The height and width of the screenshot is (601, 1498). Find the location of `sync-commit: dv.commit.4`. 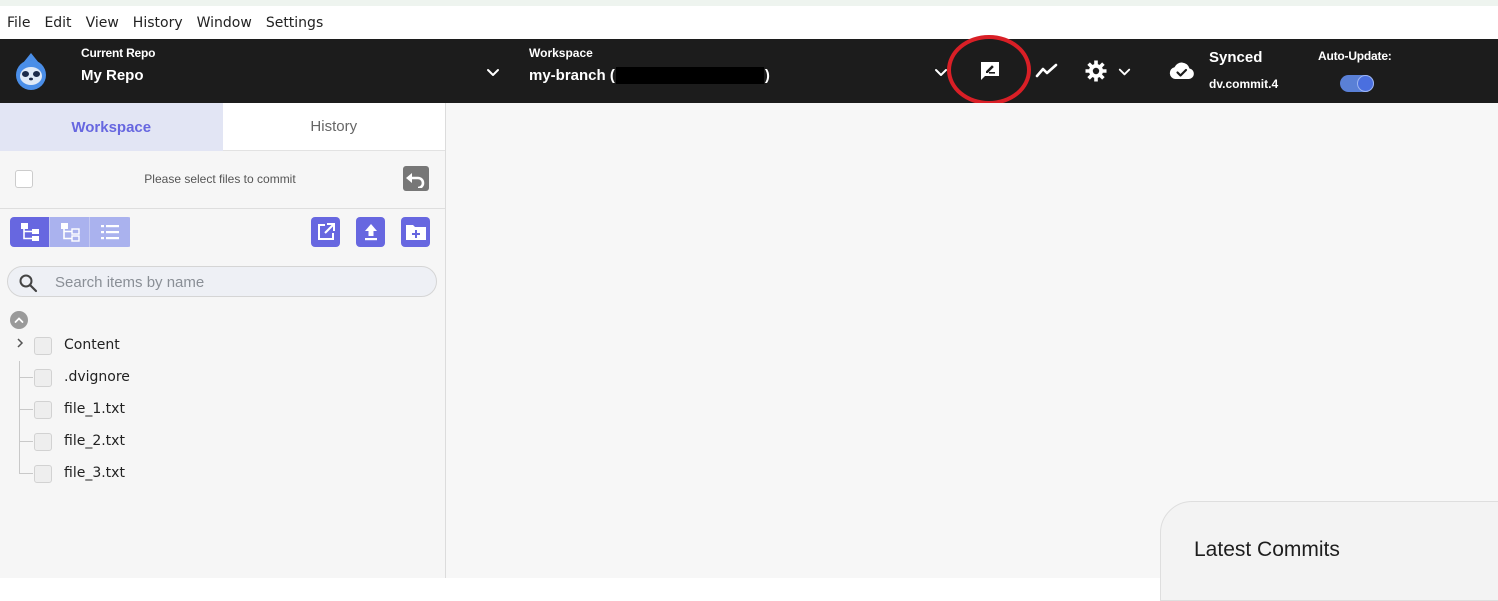

sync-commit: dv.commit.4 is located at coordinates (1244, 84).